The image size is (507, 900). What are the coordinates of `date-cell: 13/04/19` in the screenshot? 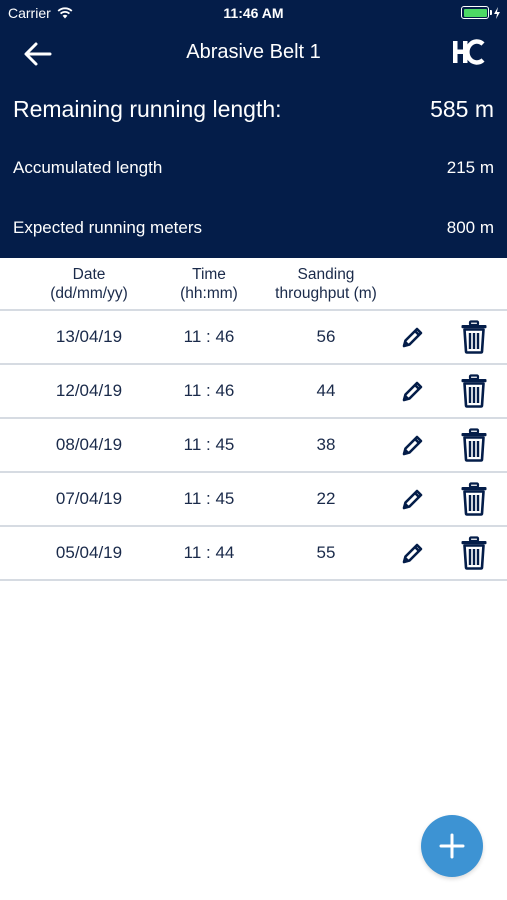 It's located at (89, 336).